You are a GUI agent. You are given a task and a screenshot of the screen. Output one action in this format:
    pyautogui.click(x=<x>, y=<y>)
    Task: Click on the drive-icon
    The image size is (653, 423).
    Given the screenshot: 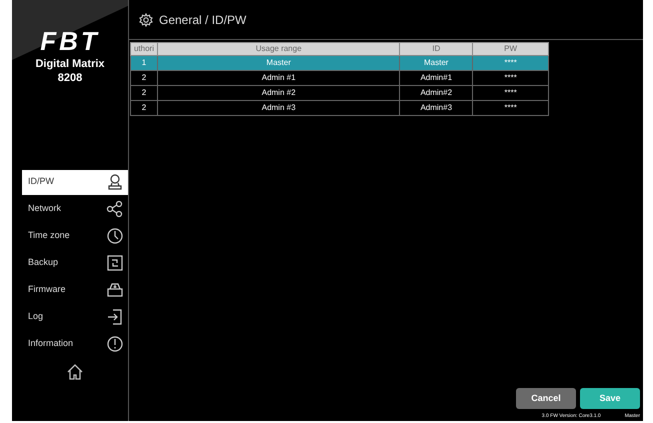 What is the action you would take?
    pyautogui.click(x=115, y=290)
    